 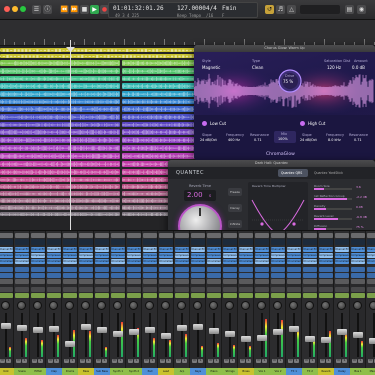 What do you see at coordinates (23, 9) in the screenshot?
I see `zoom-window-button` at bounding box center [23, 9].